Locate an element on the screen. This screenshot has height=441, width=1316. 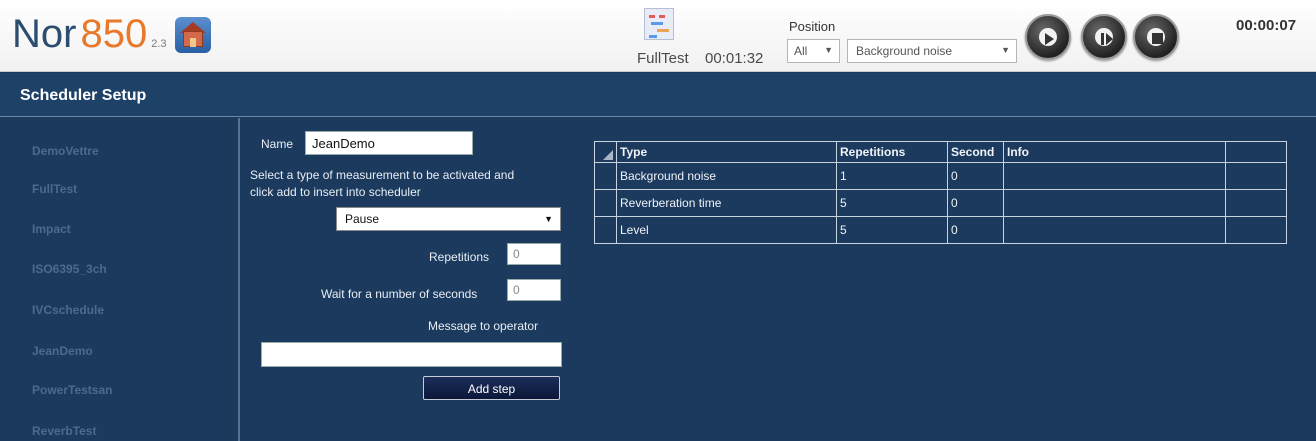
sidebar-item-powertestsan: PowerTestsan is located at coordinates (72, 390).